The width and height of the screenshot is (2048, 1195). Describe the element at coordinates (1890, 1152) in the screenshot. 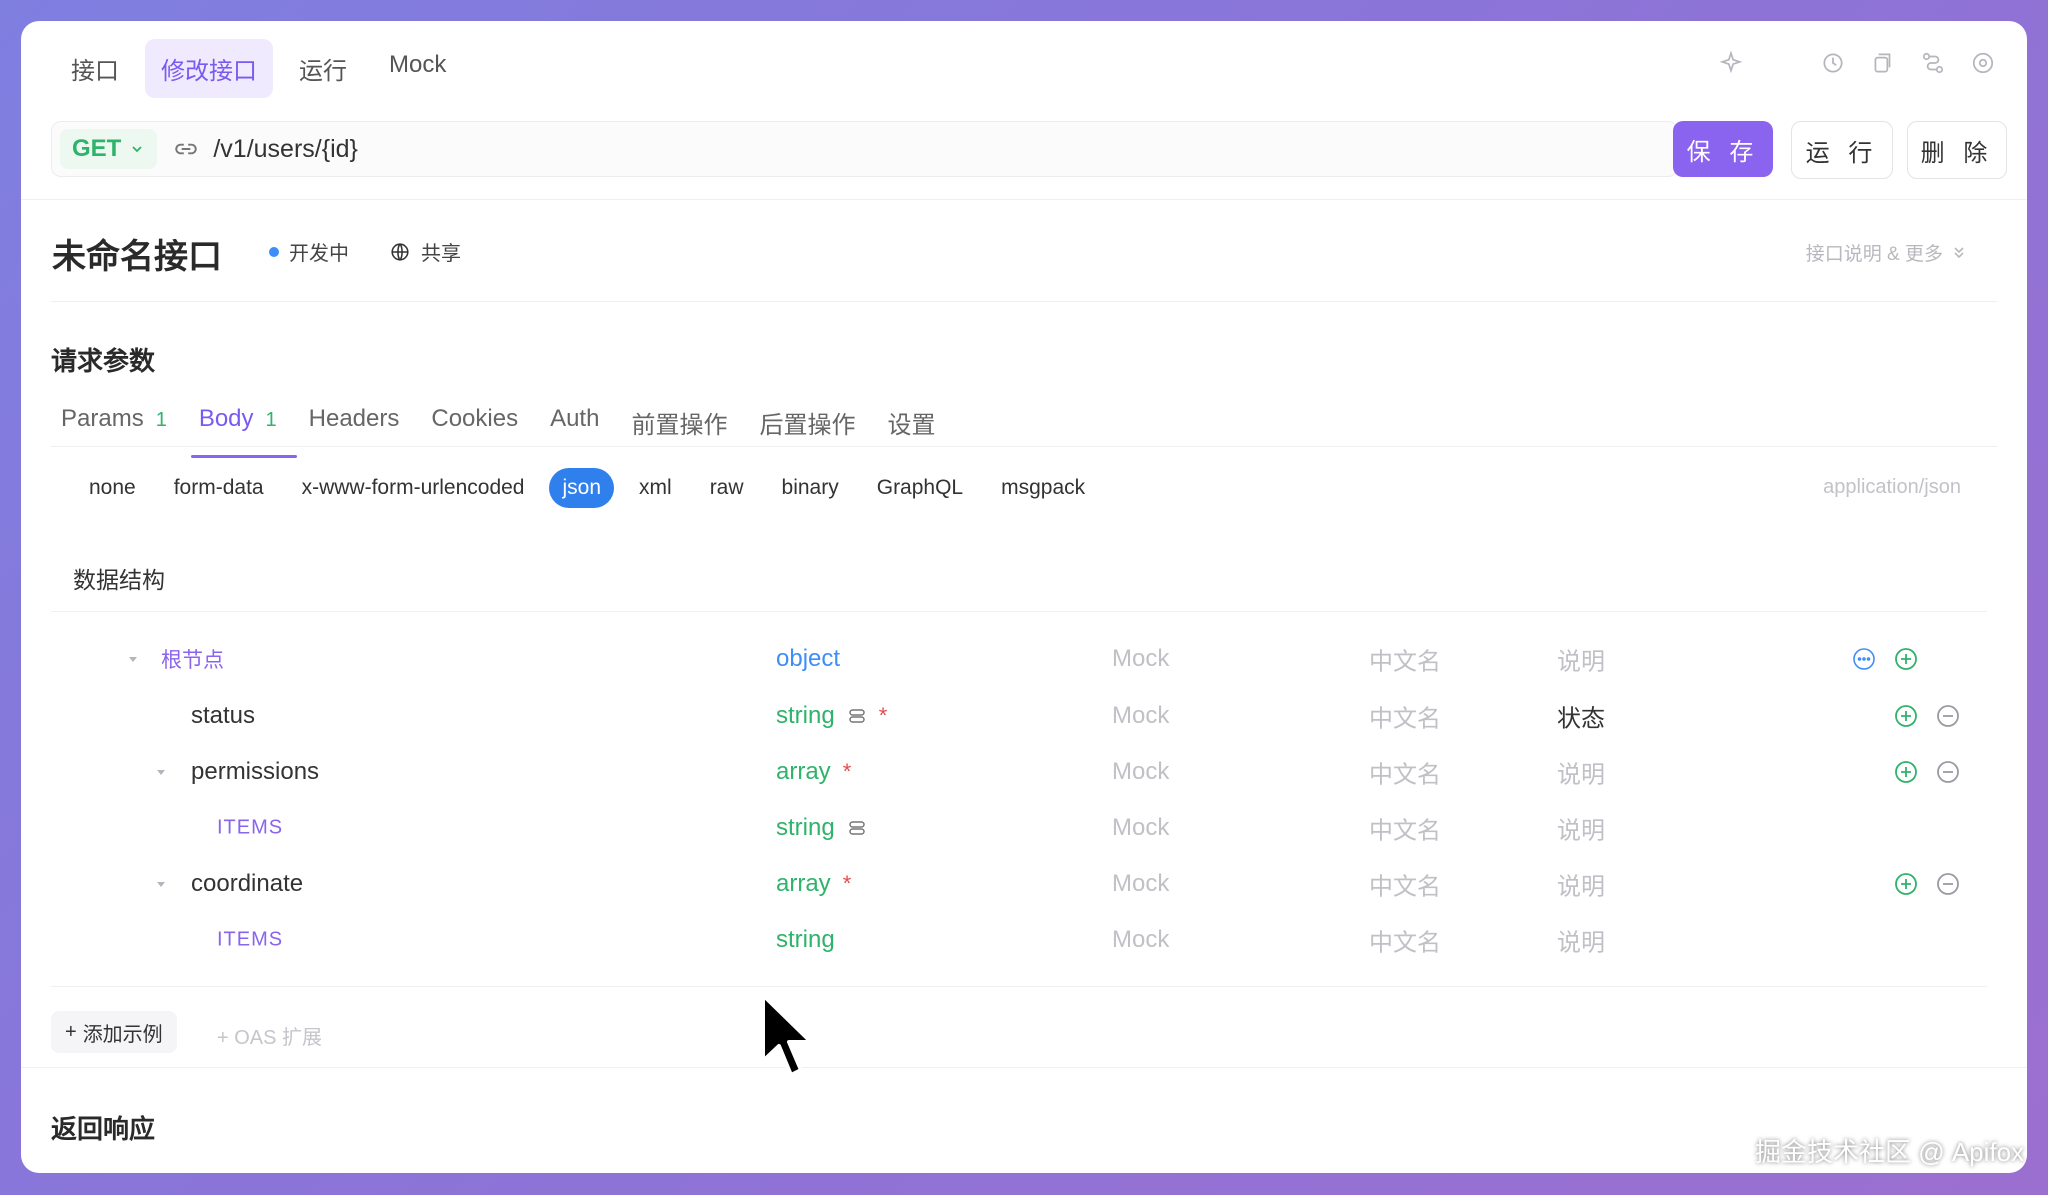

I see `watermark: 掘金技术社区 @ Apifox` at that location.